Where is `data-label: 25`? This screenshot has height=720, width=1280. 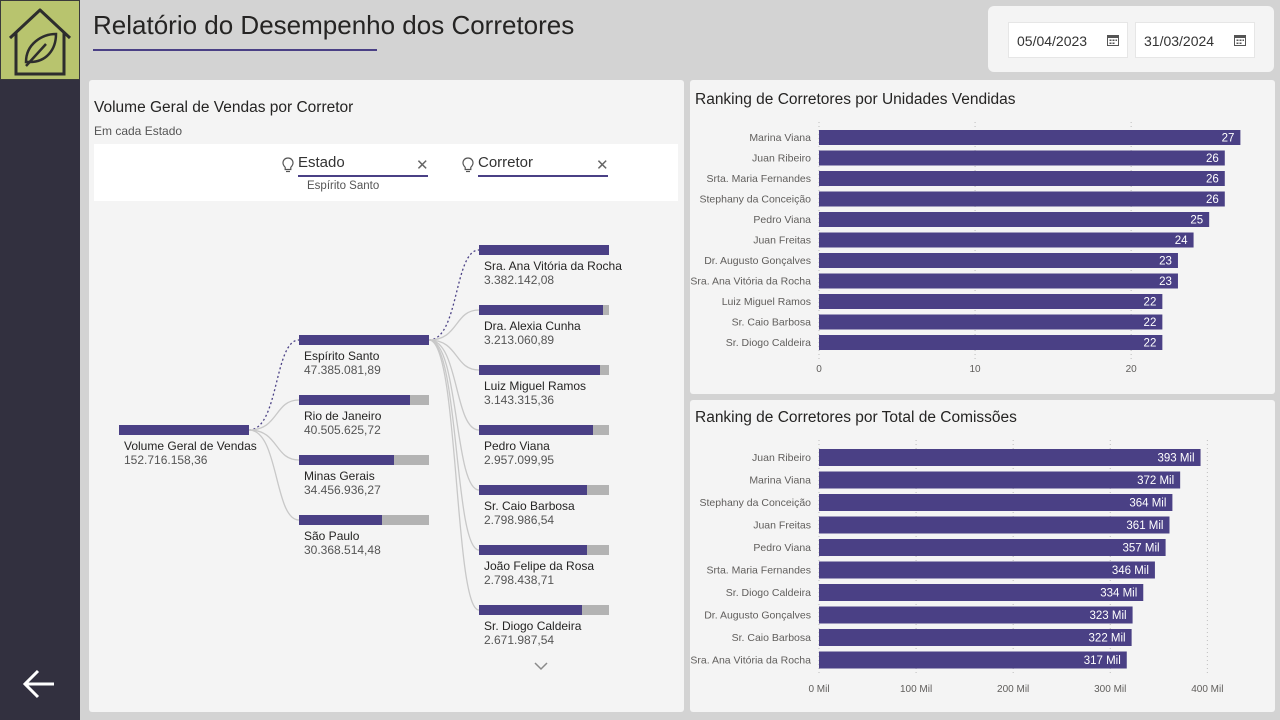 data-label: 25 is located at coordinates (1196, 221).